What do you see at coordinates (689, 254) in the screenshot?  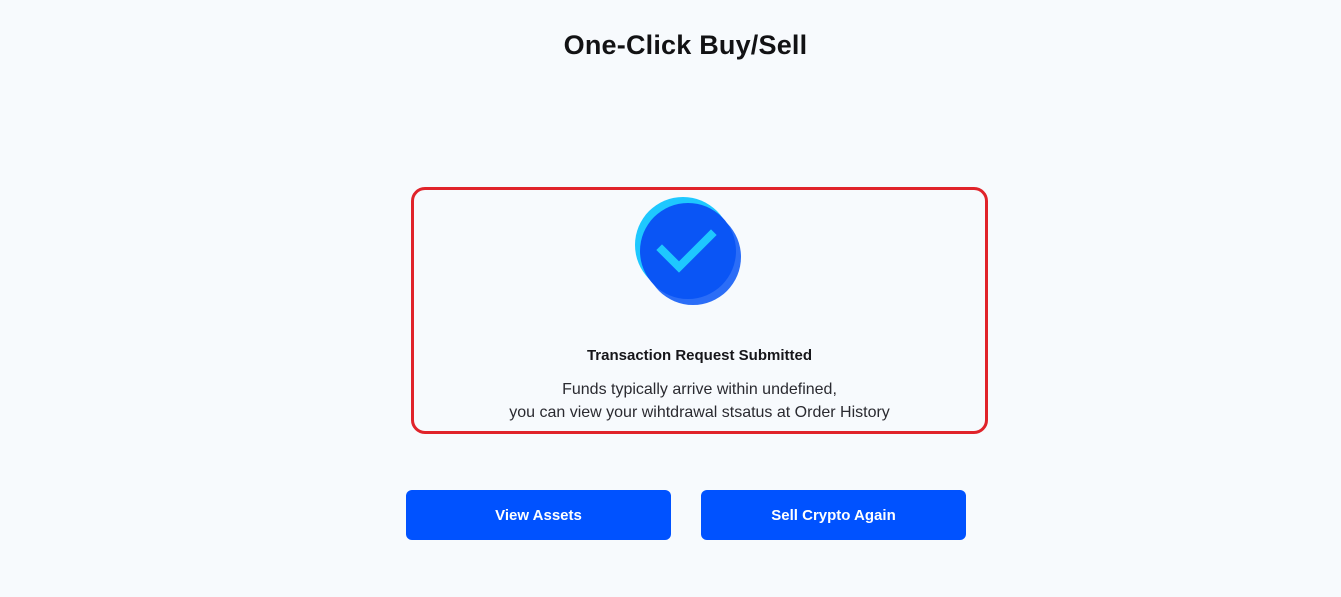 I see `check-circle-icon` at bounding box center [689, 254].